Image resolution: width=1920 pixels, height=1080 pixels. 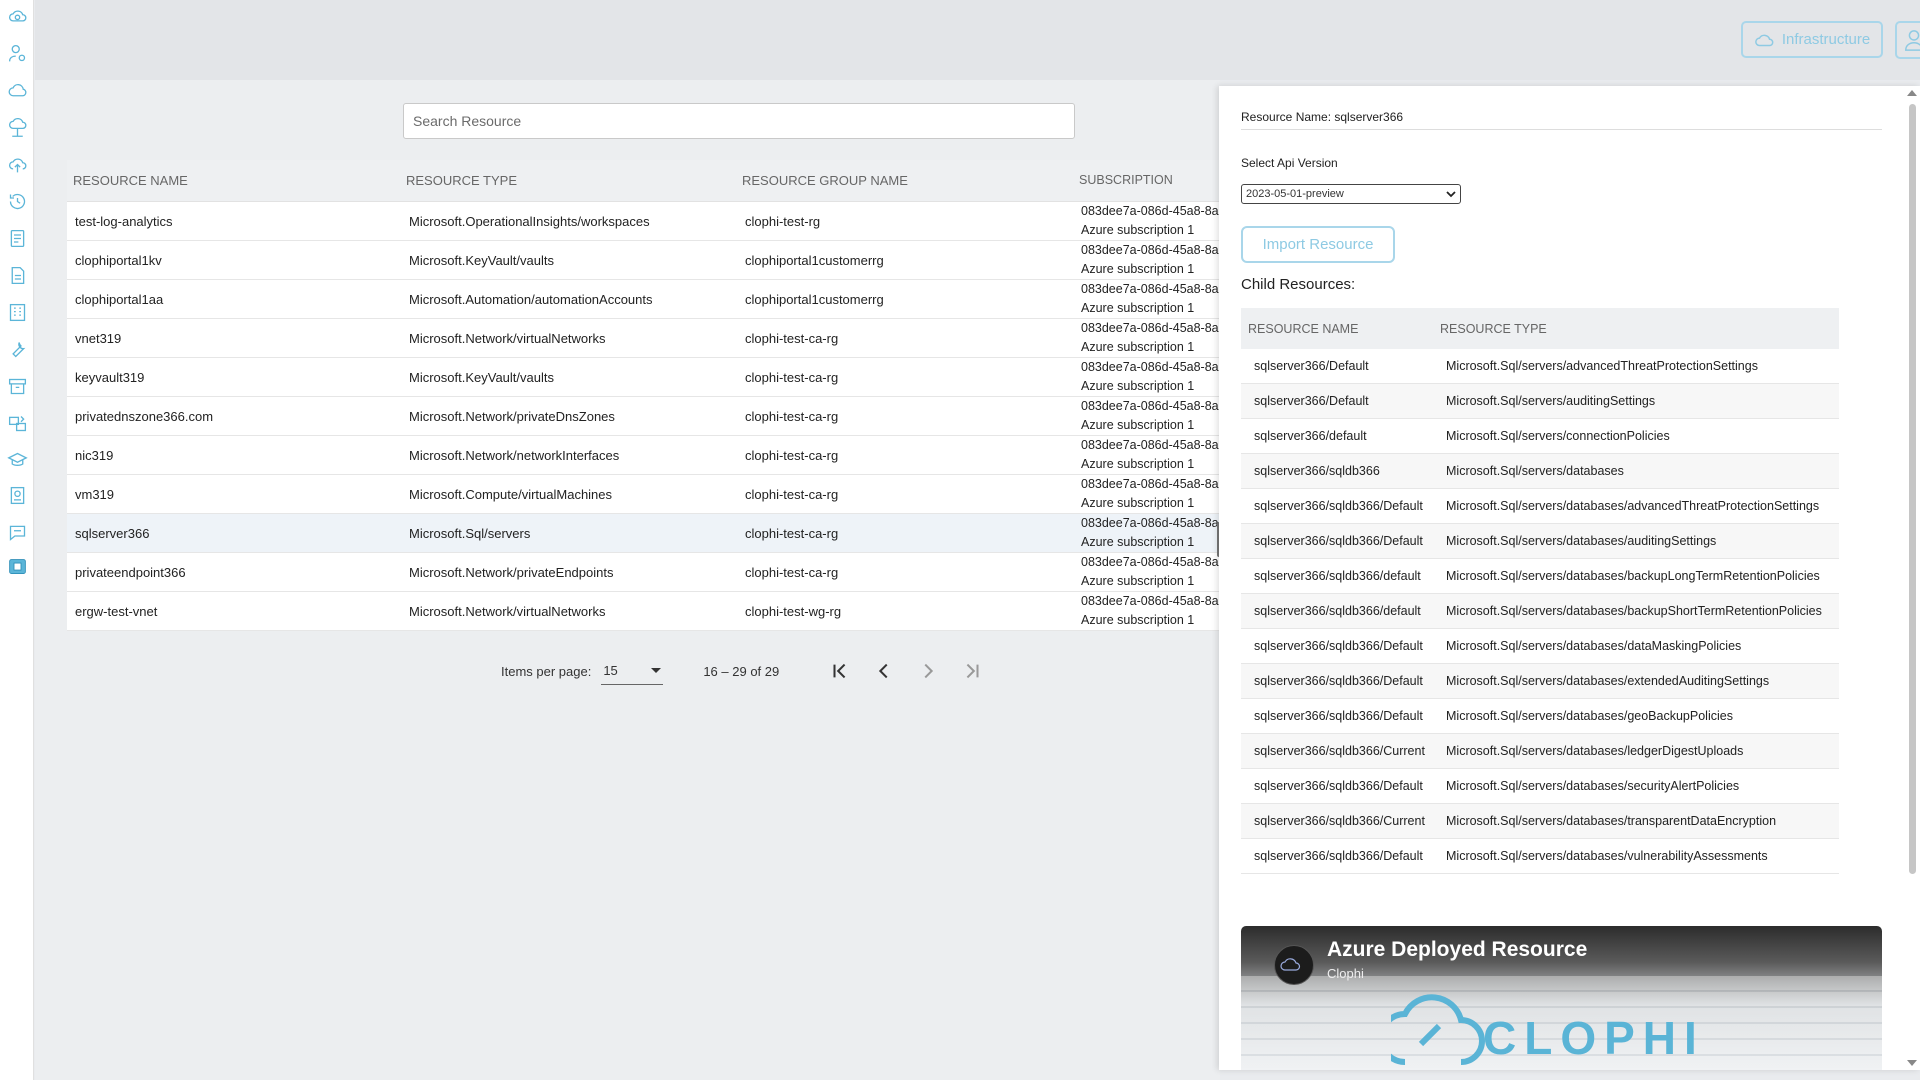 I want to click on column-header-resource-group: RESOURCE GROUP NAME, so click(x=907, y=180).